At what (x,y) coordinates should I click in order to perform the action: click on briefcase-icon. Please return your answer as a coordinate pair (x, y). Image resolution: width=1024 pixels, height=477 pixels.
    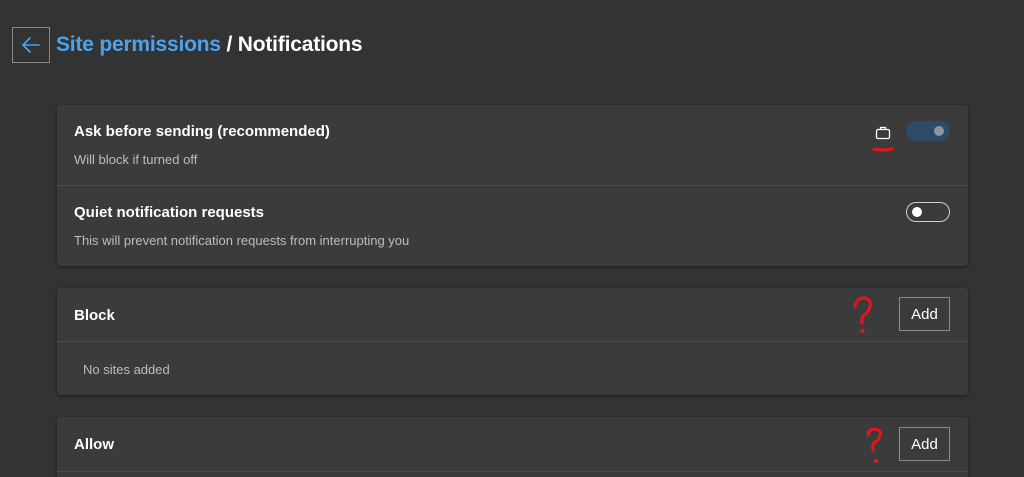
    Looking at the image, I should click on (883, 133).